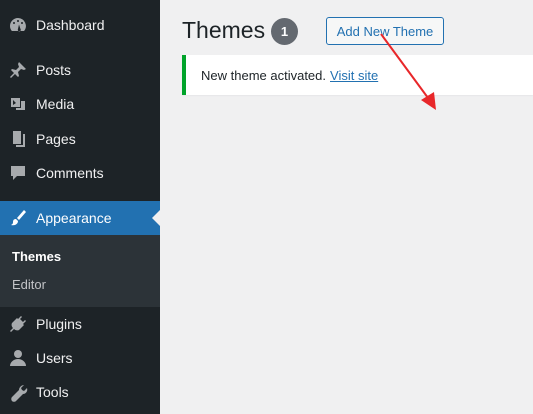  I want to click on pushpin-icon, so click(18, 70).